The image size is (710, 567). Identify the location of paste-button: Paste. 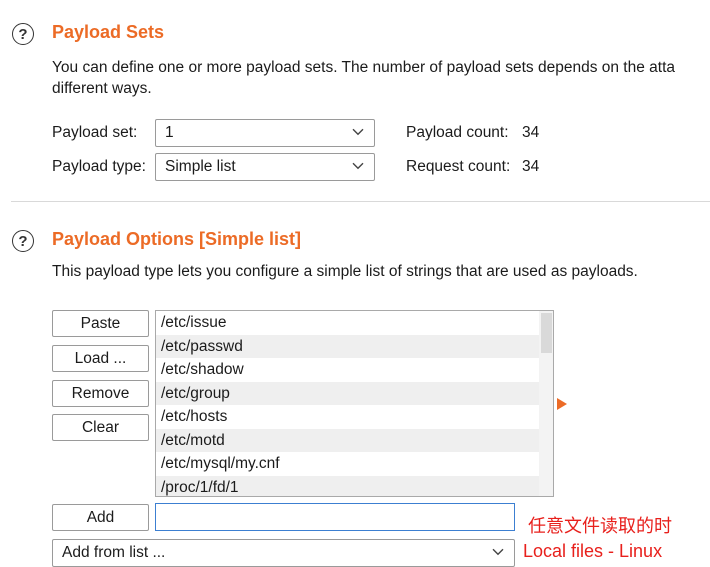
(100, 323).